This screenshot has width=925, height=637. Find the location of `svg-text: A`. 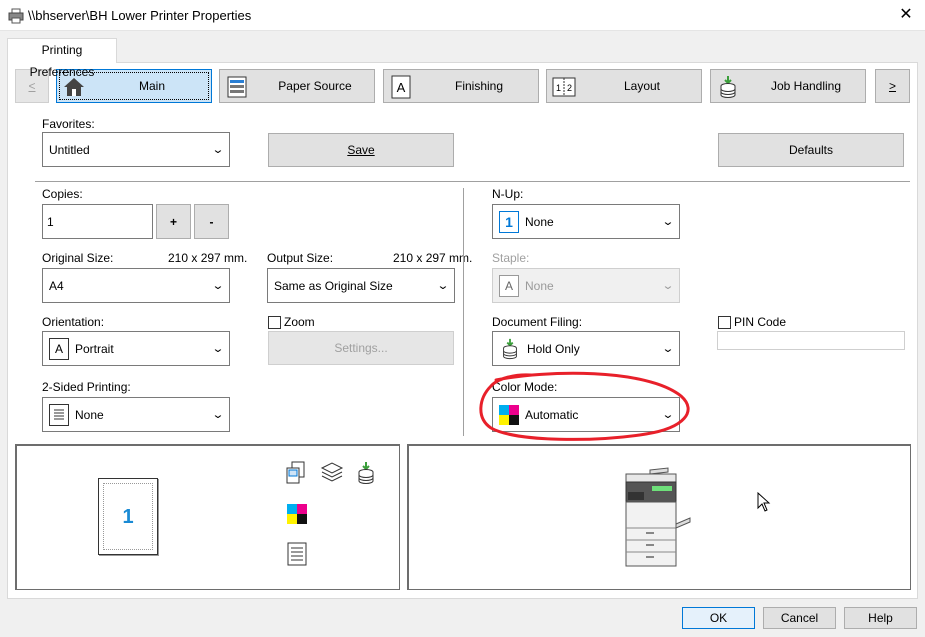

svg-text: A is located at coordinates (401, 87).